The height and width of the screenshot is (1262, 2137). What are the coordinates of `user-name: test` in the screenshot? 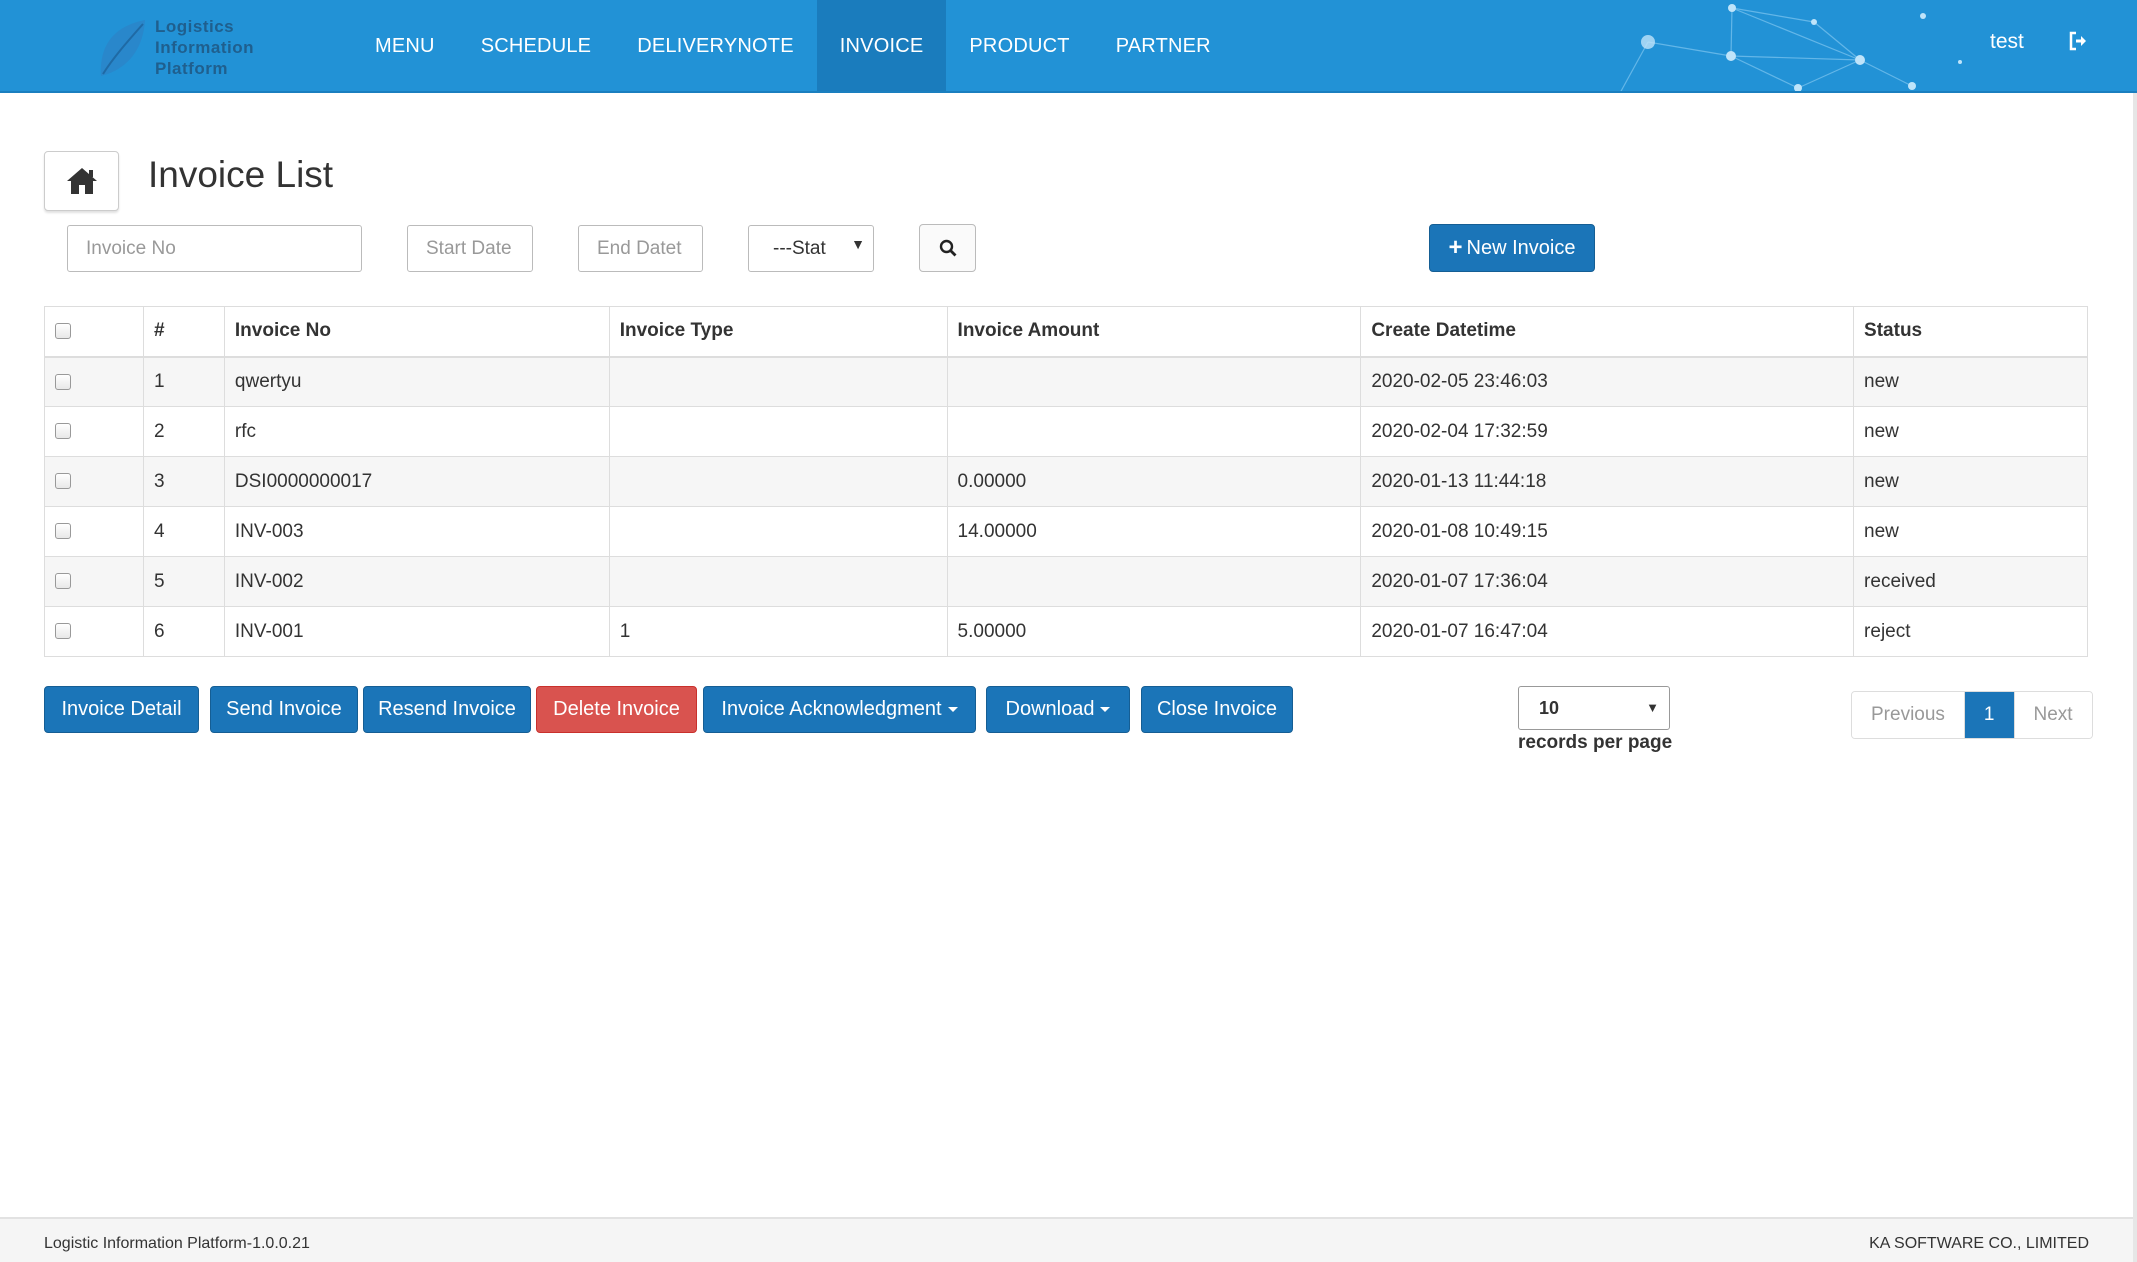 It's located at (2007, 42).